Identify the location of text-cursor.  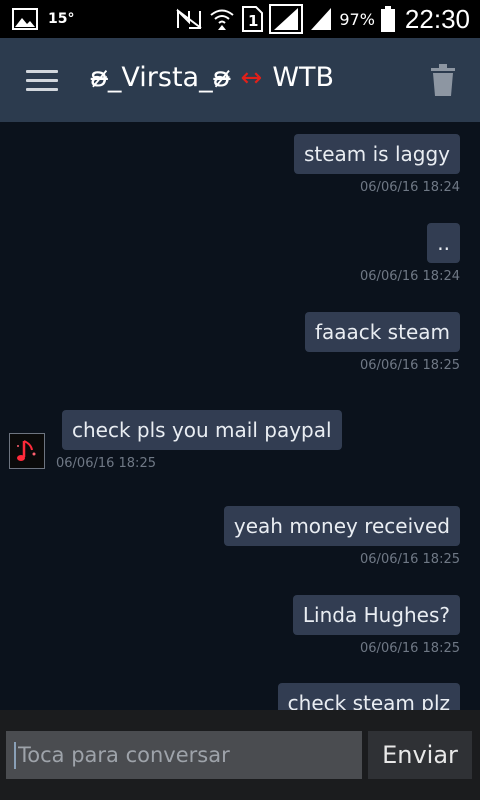
(15, 755).